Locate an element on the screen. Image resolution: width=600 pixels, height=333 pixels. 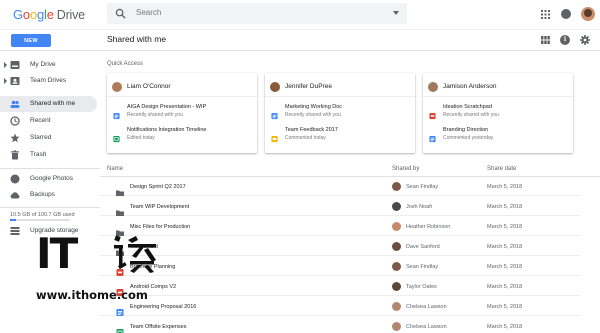
row-file-name: Team Offsite Expenses is located at coordinates (158, 327).